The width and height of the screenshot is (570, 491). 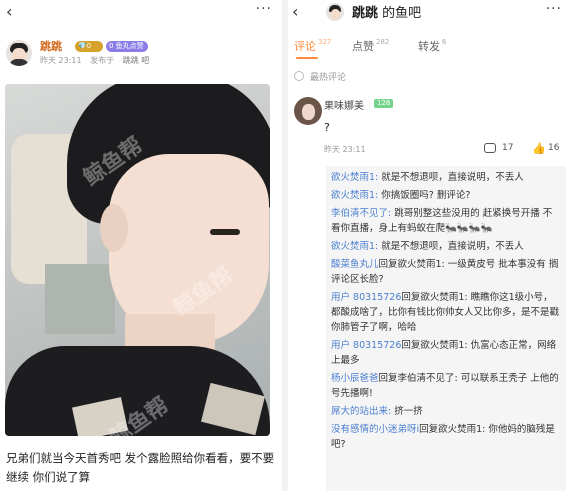 What do you see at coordinates (308, 111) in the screenshot?
I see `commenter-avatar` at bounding box center [308, 111].